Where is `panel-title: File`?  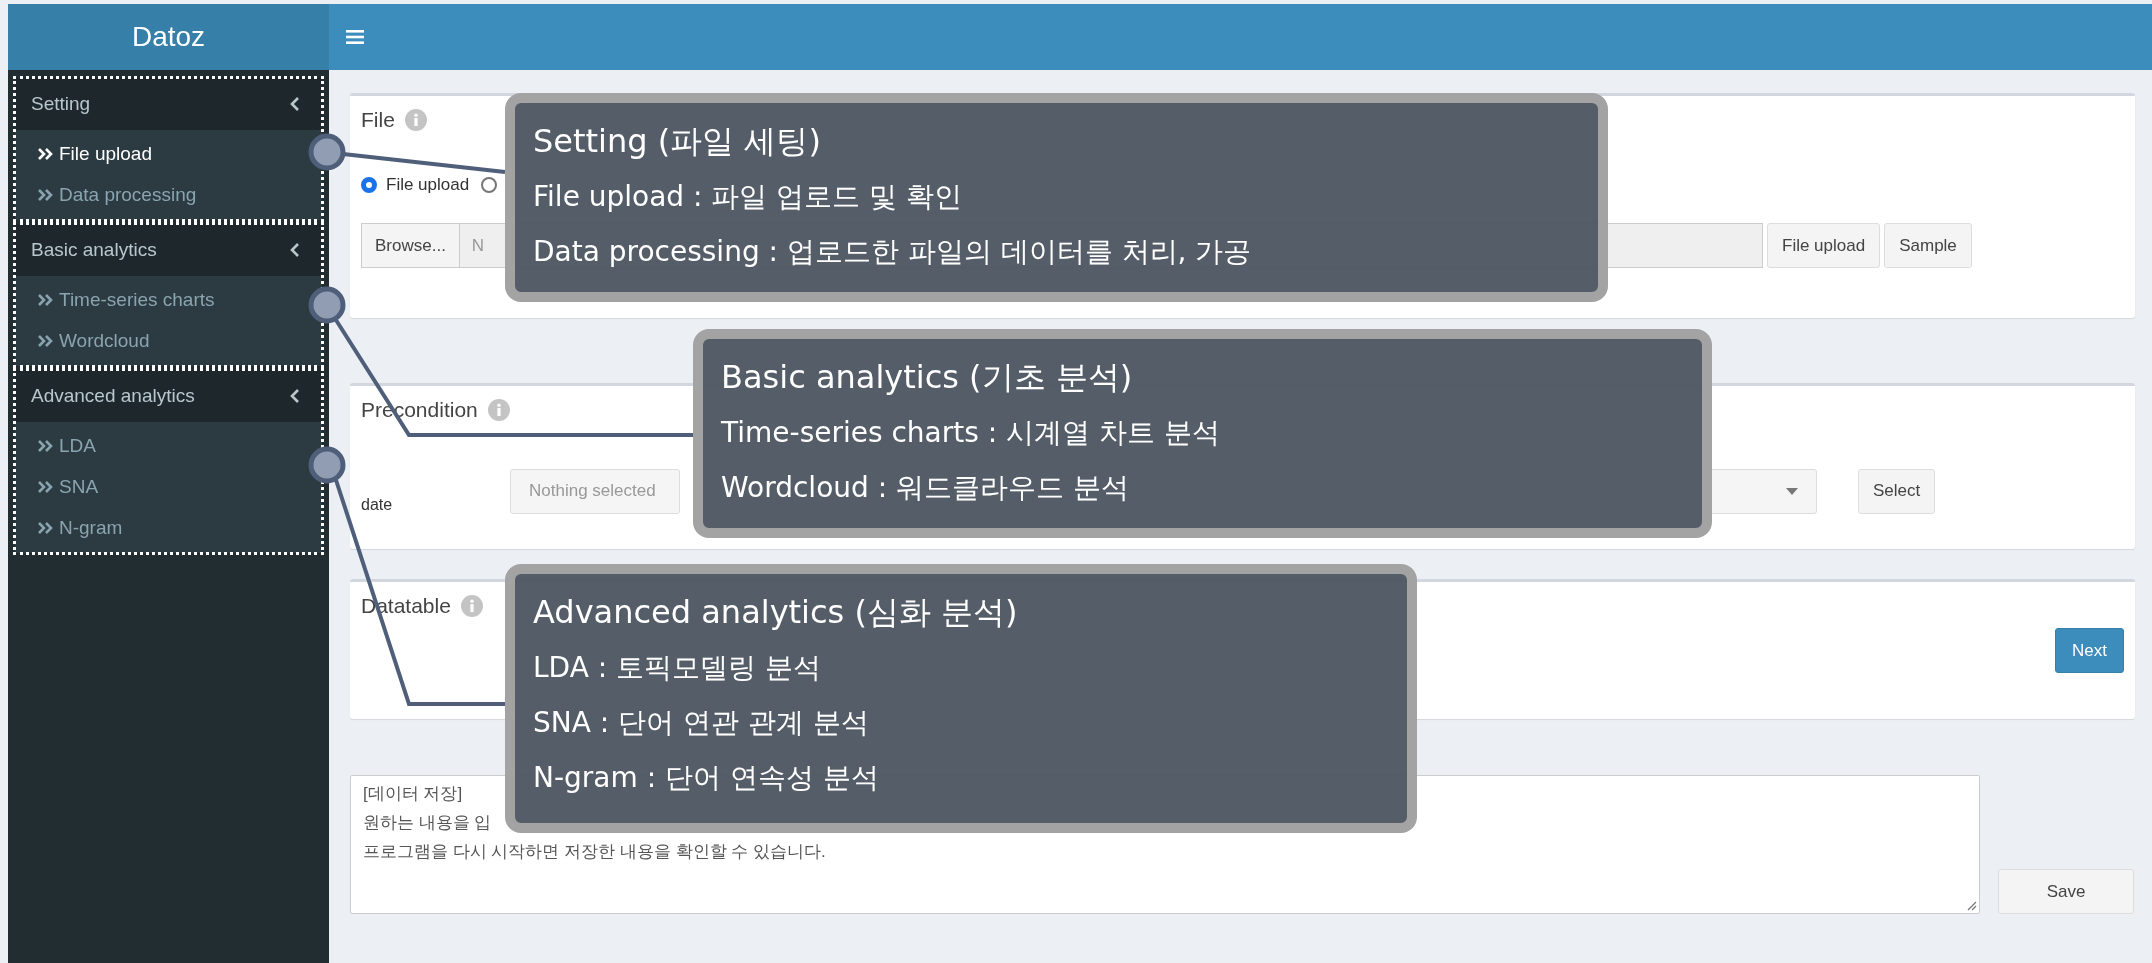
panel-title: File is located at coordinates (378, 120).